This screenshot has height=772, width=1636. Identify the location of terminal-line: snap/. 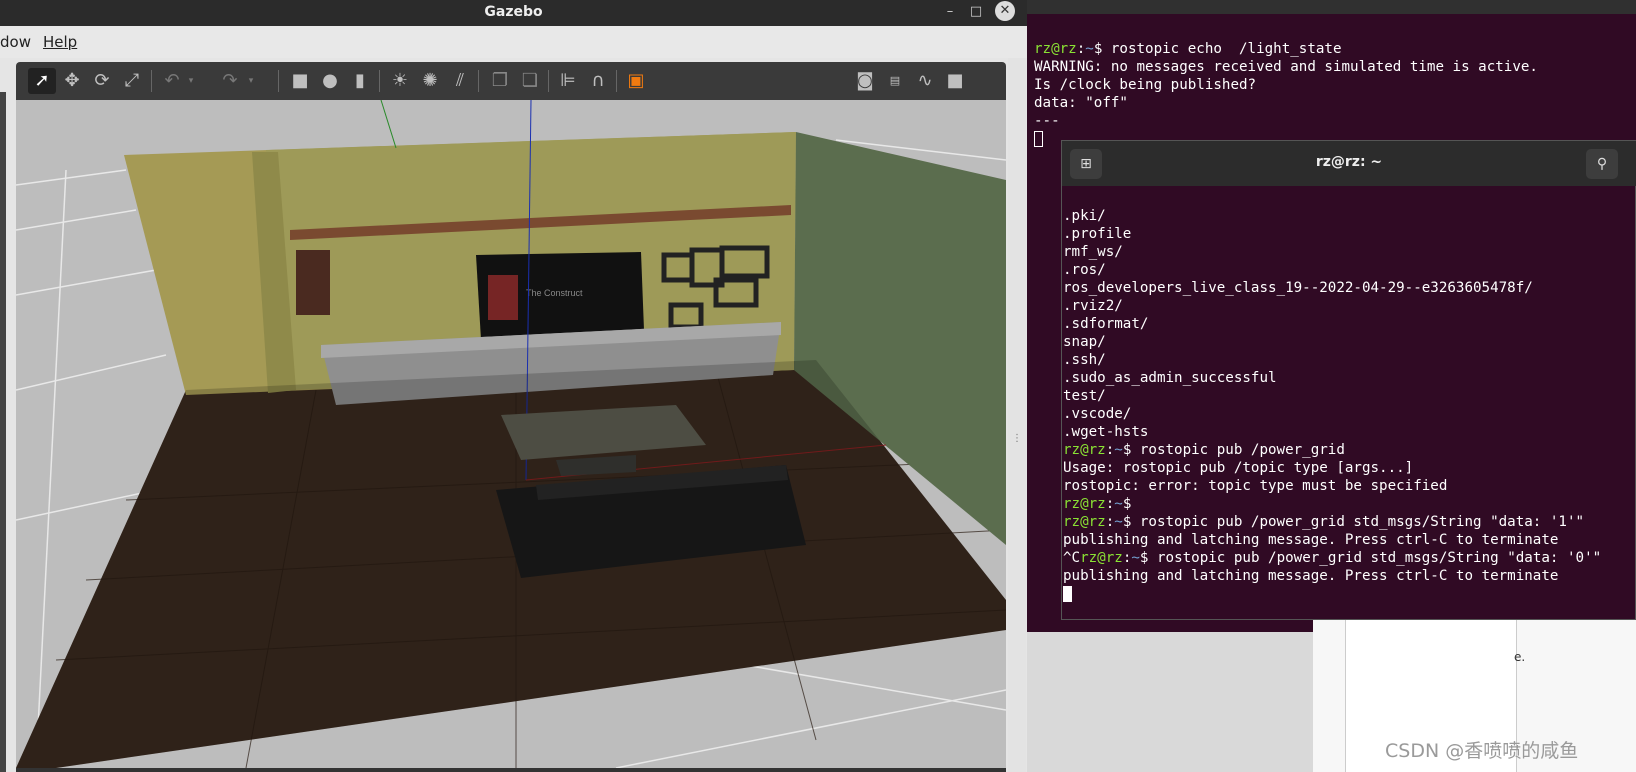
(1084, 342).